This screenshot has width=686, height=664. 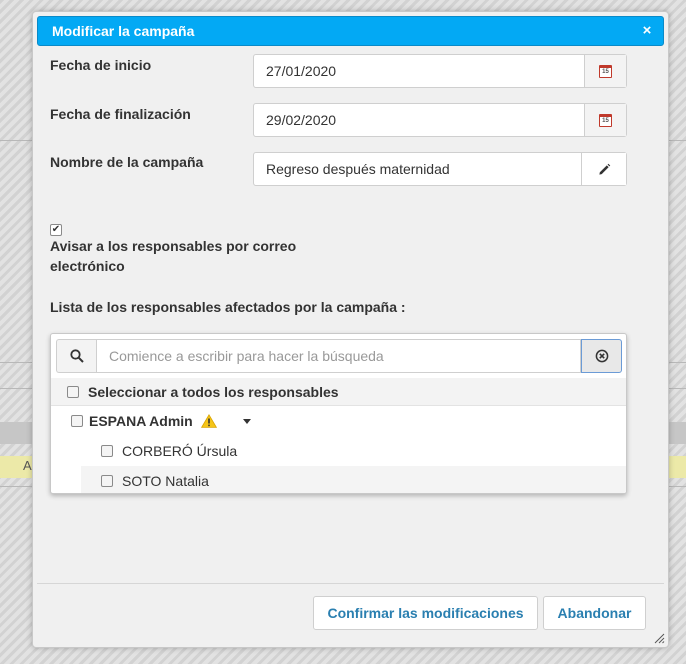 I want to click on campaign-name-input, so click(x=417, y=169).